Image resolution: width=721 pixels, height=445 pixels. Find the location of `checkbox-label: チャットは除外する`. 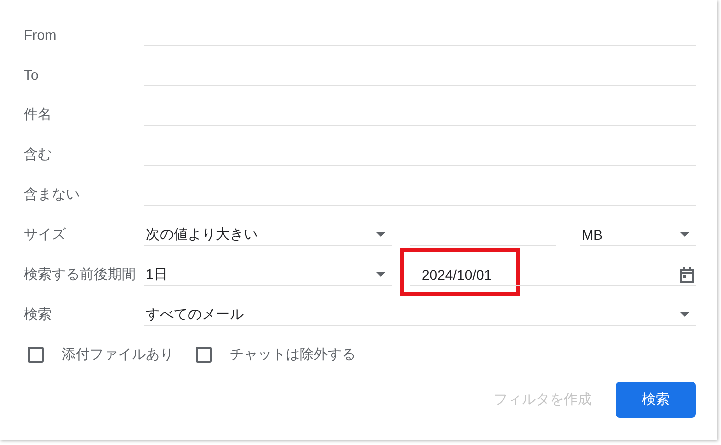

checkbox-label: チャットは除外する is located at coordinates (293, 355).